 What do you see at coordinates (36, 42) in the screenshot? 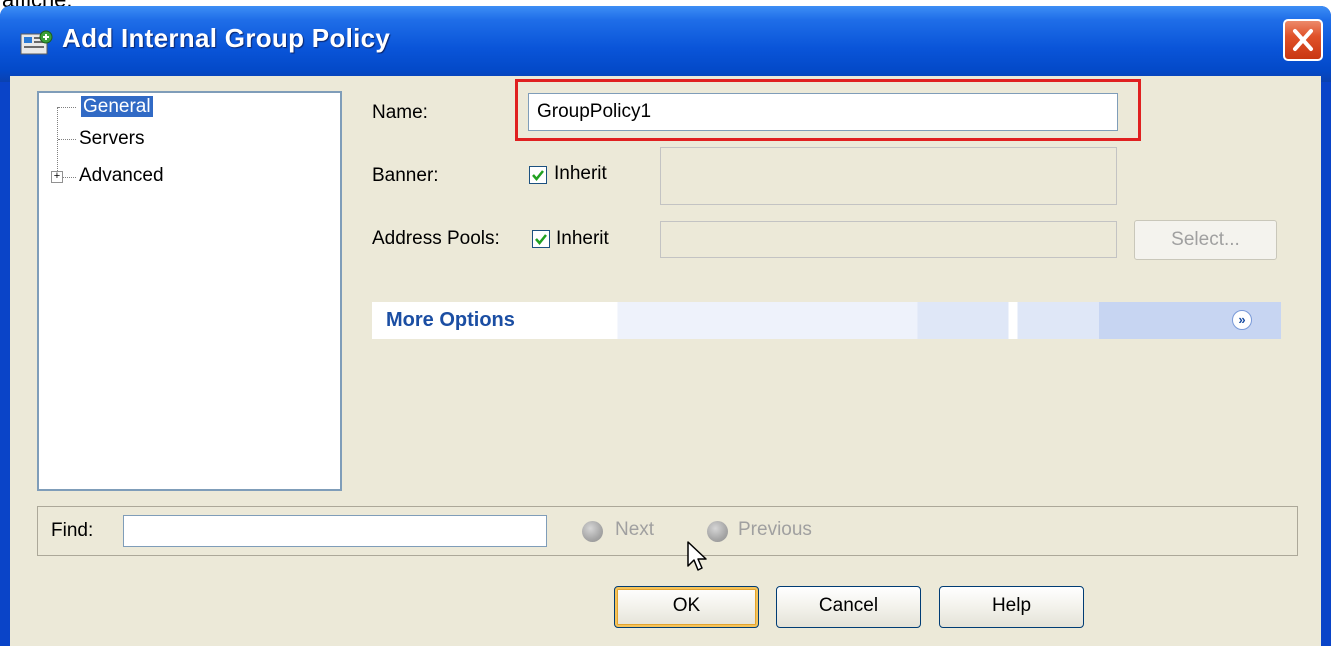
I see `group-policy-icon` at bounding box center [36, 42].